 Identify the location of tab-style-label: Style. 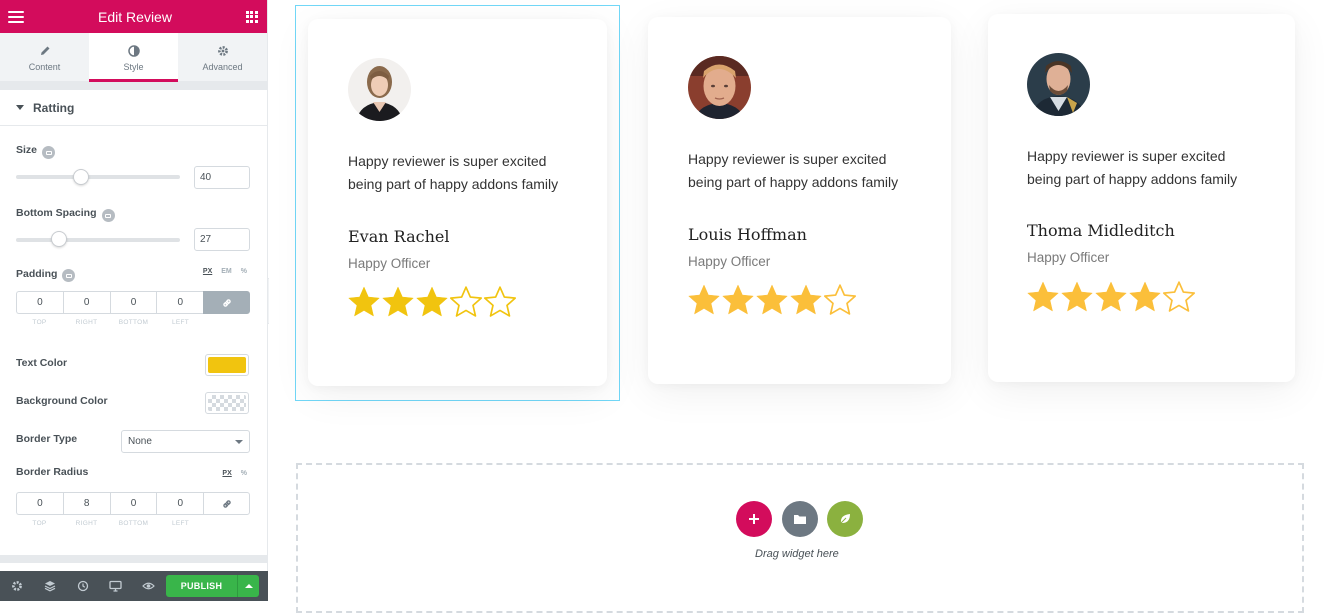
(133, 66).